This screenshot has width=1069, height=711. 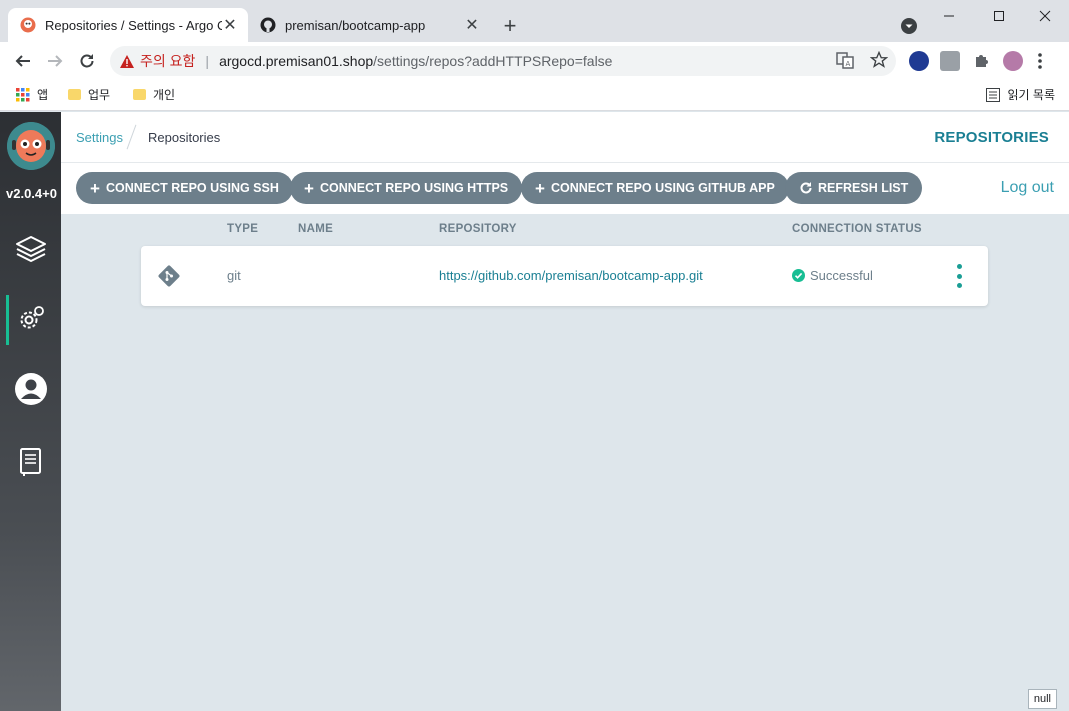 I want to click on connect-github-app-button: + CONNECT REPO USING GITHUB APP, so click(x=655, y=188).